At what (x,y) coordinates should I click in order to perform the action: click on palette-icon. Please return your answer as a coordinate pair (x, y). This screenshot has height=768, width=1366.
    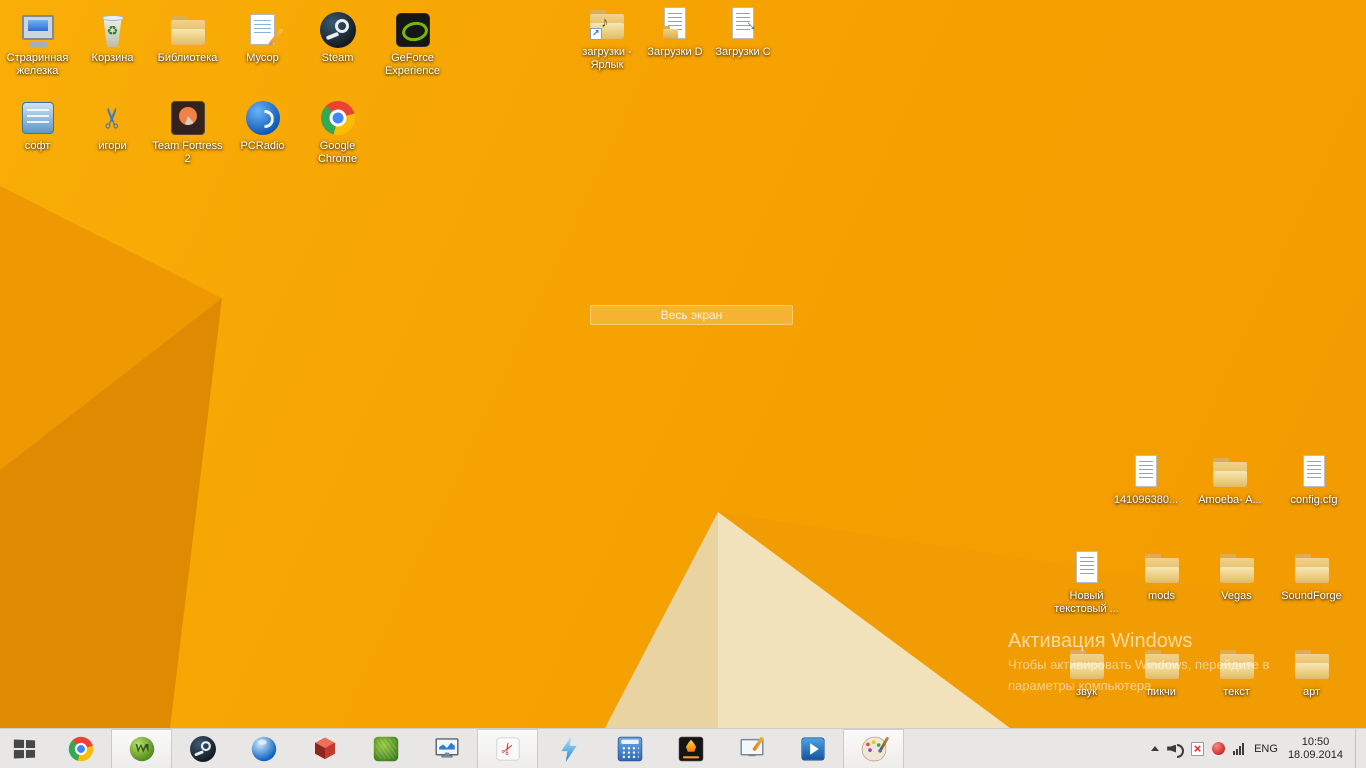
    Looking at the image, I should click on (874, 749).